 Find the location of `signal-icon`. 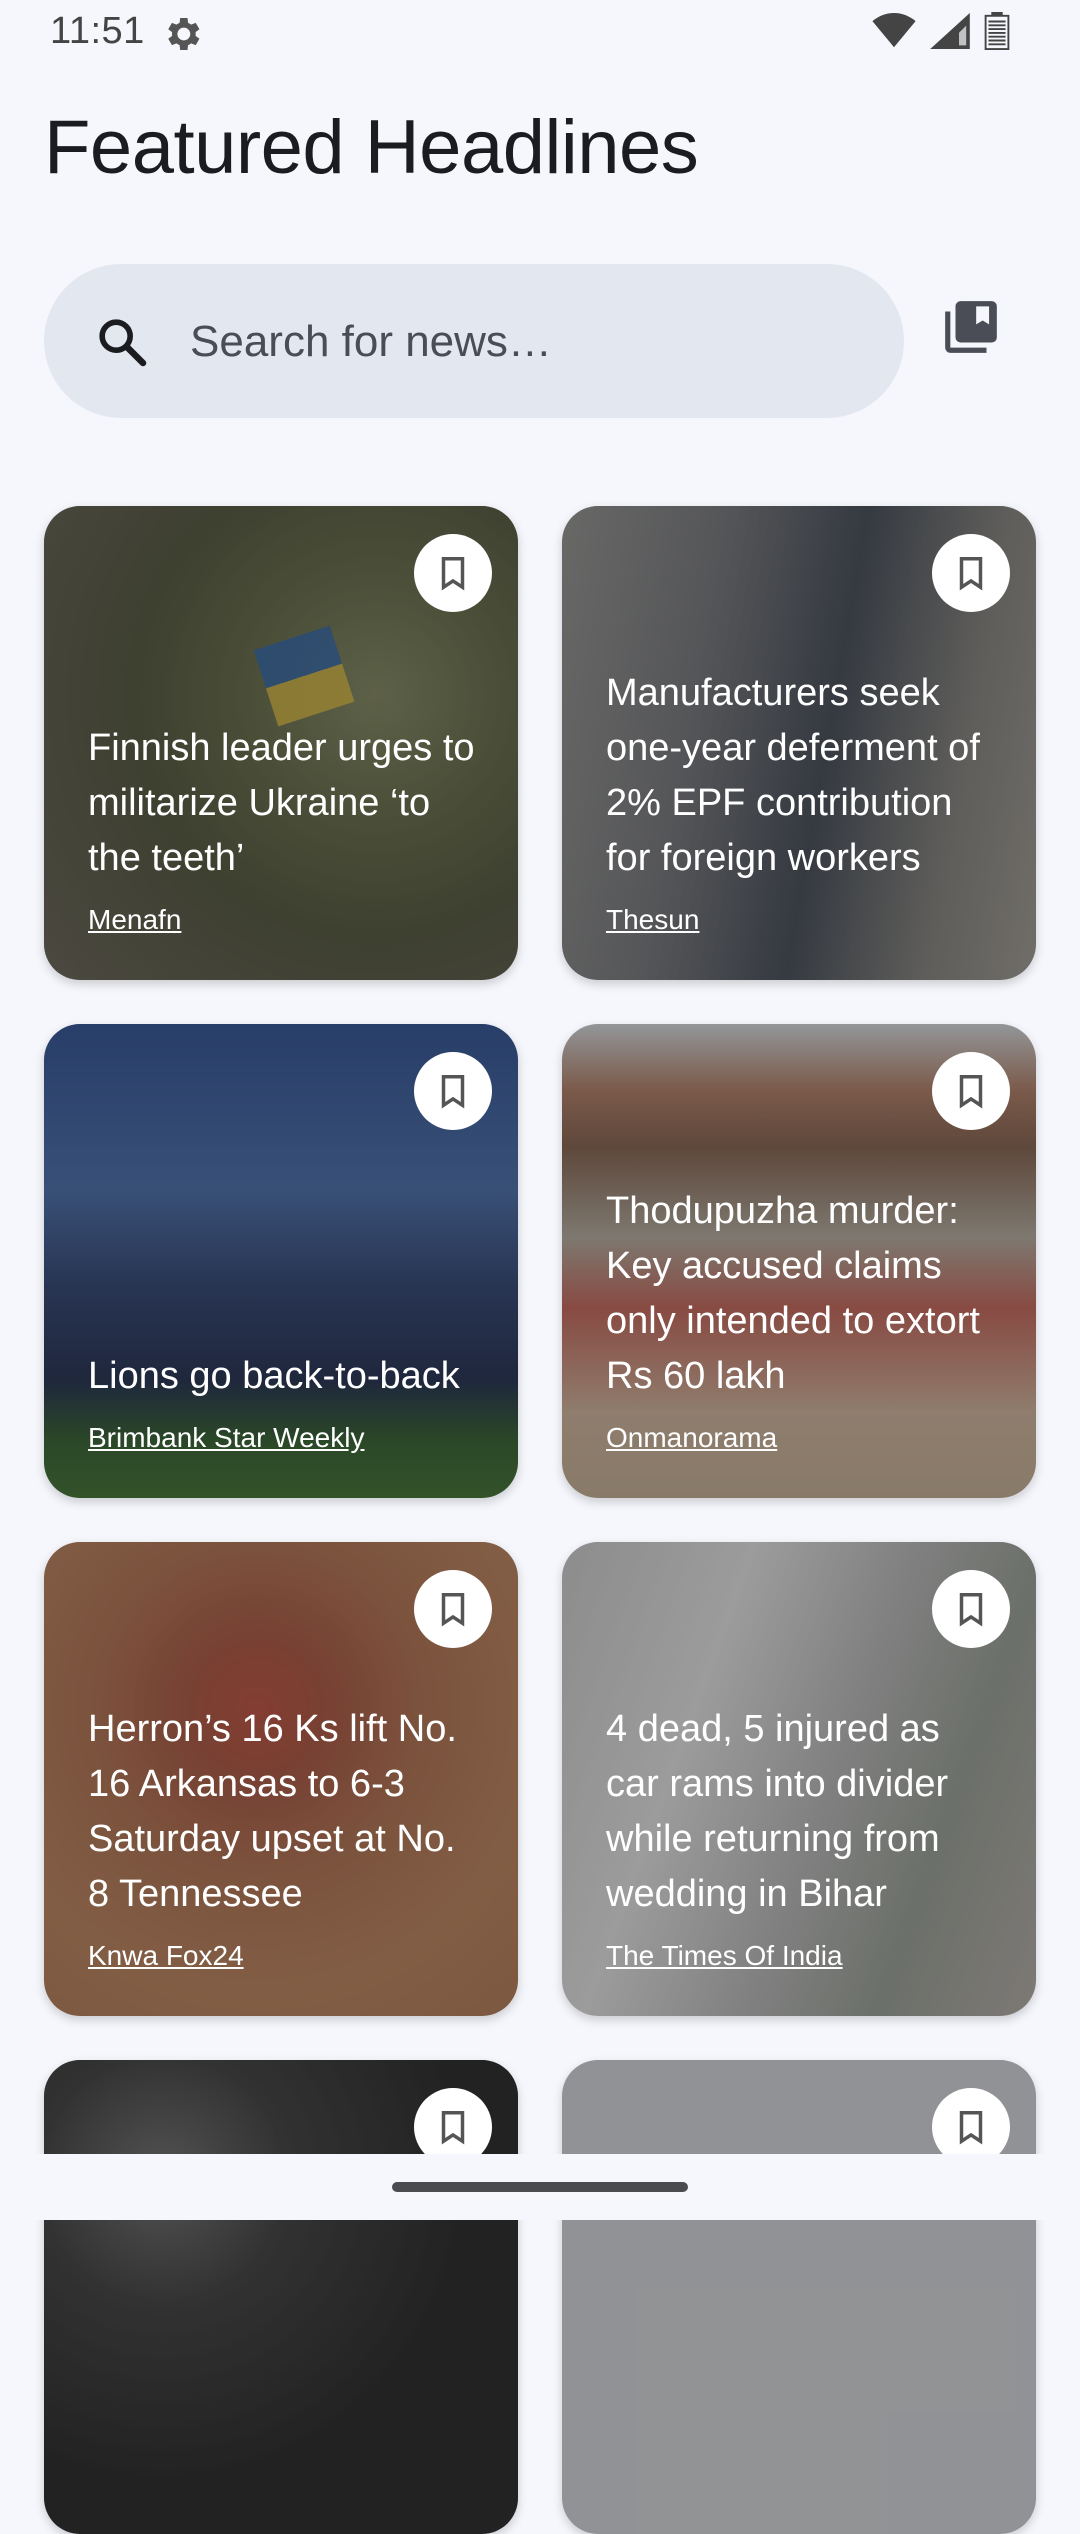

signal-icon is located at coordinates (950, 33).